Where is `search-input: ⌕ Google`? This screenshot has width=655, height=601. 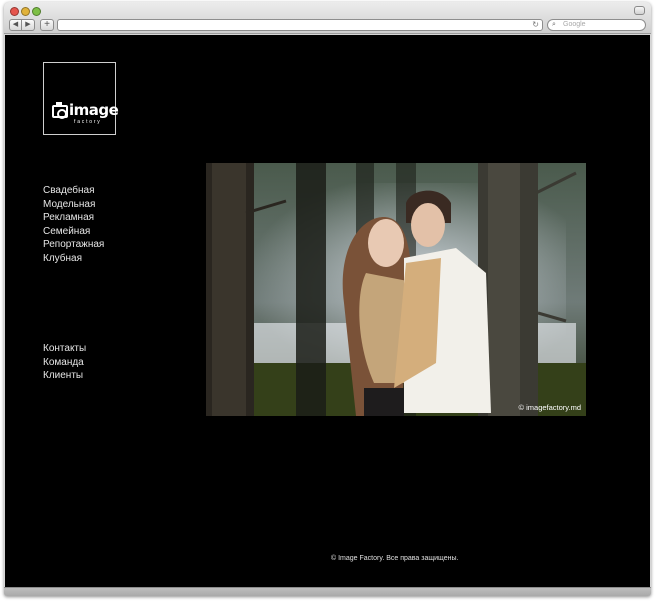
search-input: ⌕ Google is located at coordinates (596, 25).